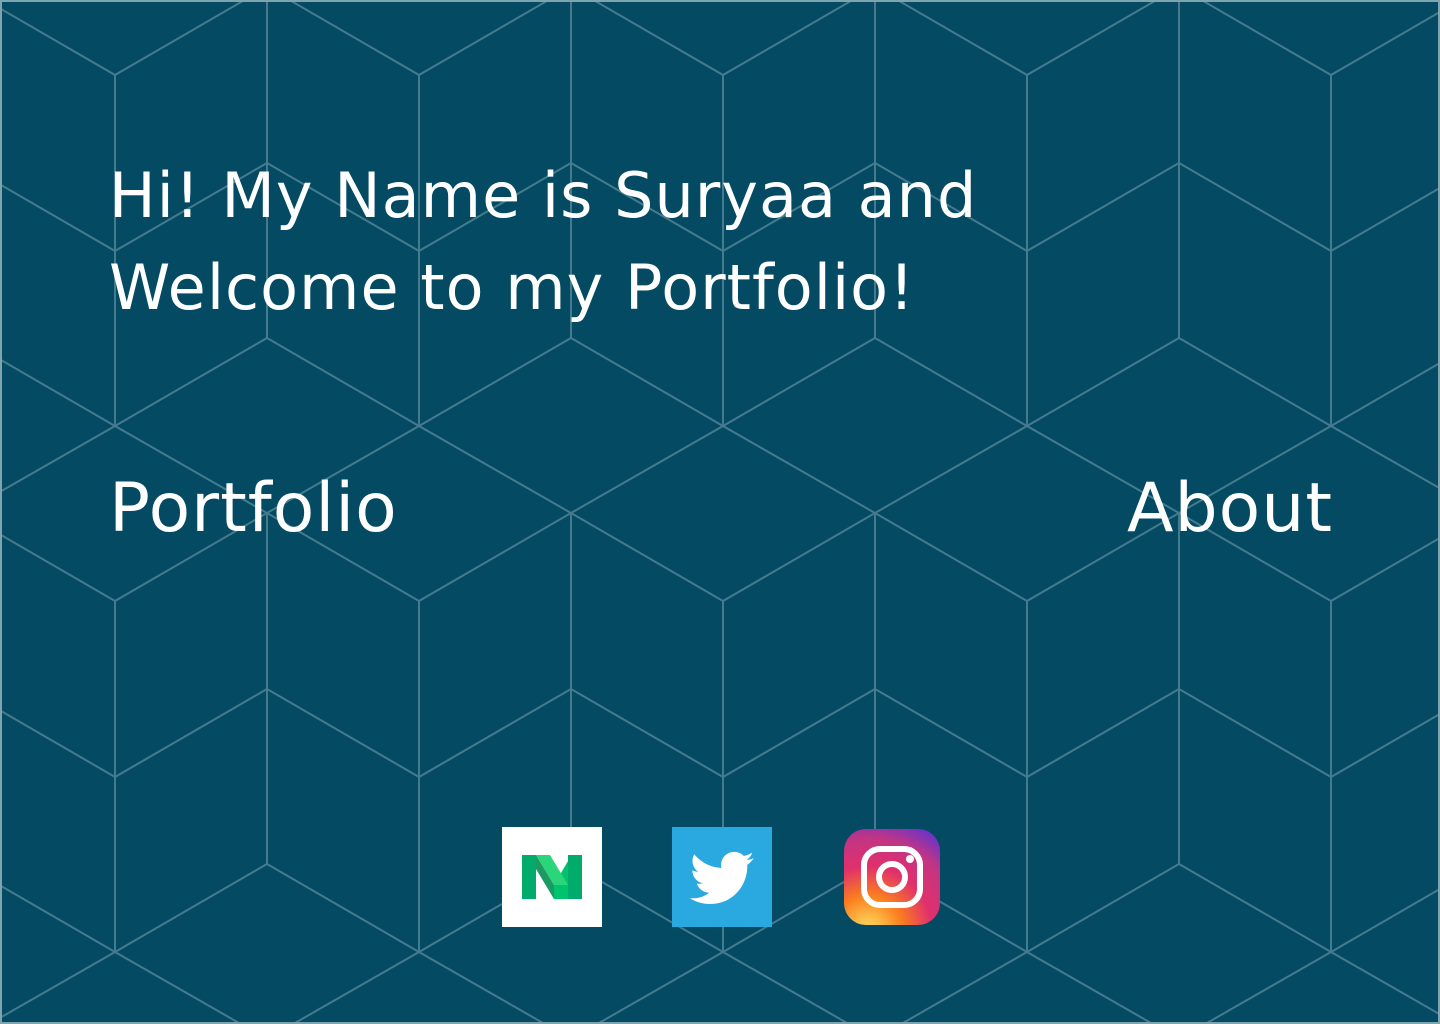 The image size is (1440, 1024). I want to click on instagram-link, so click(892, 877).